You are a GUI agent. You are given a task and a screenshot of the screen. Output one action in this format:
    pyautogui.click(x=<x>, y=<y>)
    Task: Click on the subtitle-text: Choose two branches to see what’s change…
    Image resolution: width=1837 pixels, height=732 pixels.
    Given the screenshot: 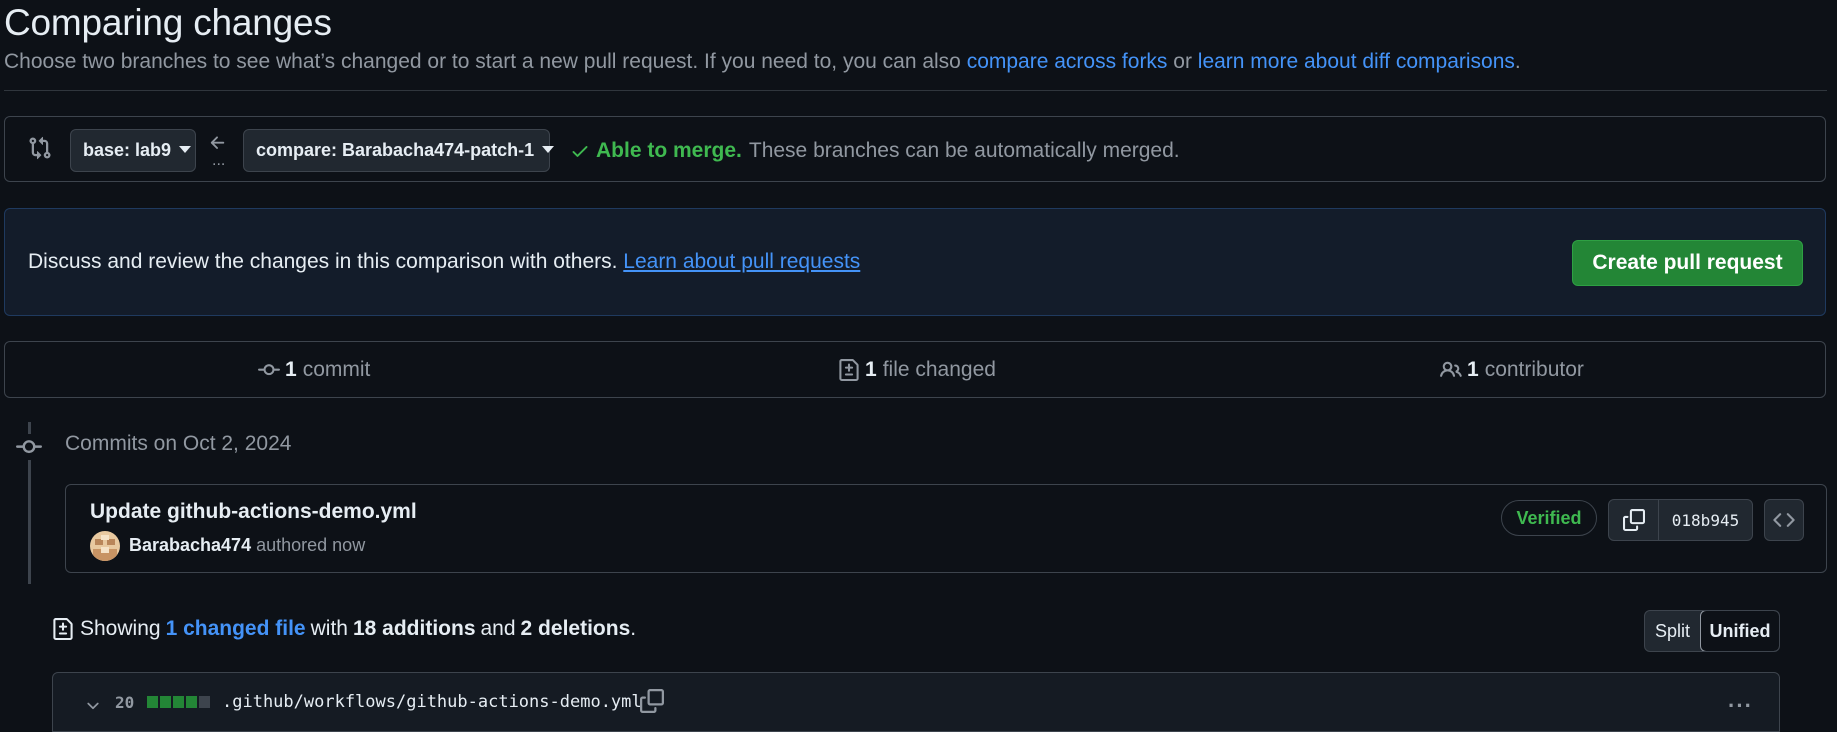 What is the action you would take?
    pyautogui.click(x=485, y=61)
    